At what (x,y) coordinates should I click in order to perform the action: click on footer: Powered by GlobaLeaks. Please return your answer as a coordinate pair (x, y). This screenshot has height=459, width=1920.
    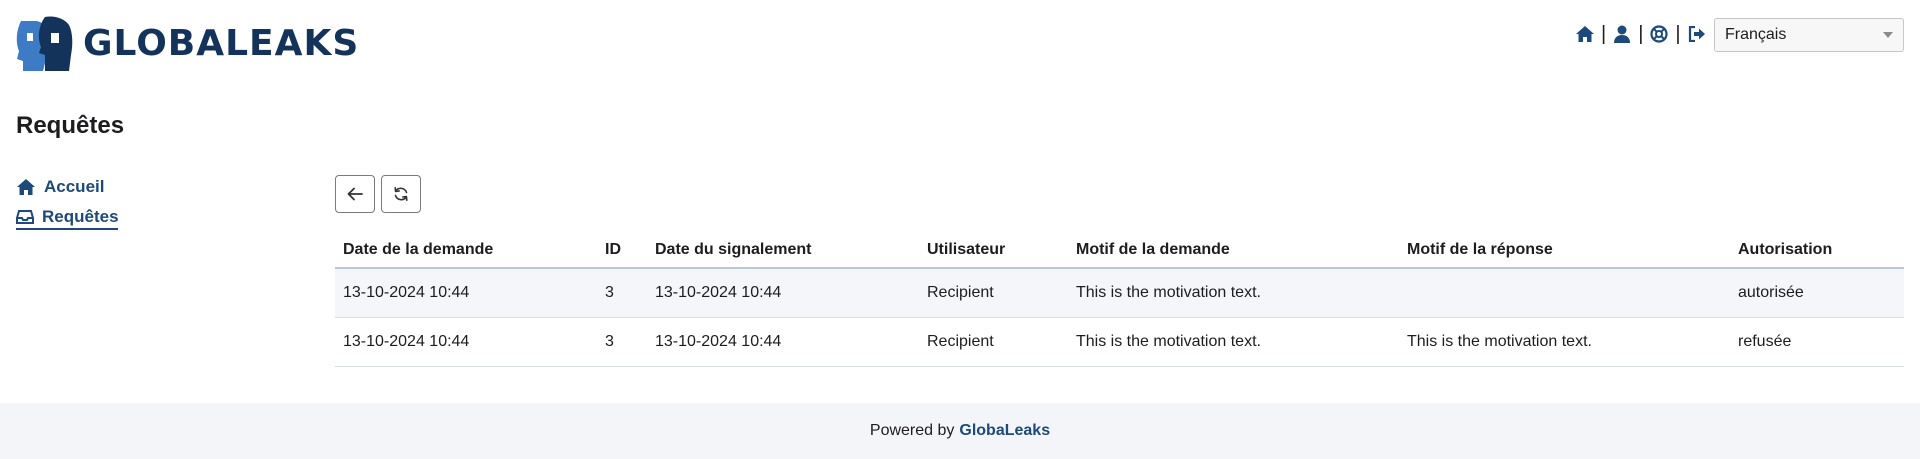
    Looking at the image, I should click on (960, 431).